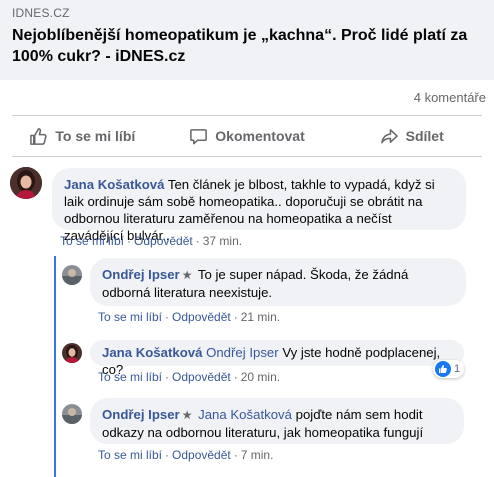 The image size is (494, 477). What do you see at coordinates (95, 136) in the screenshot?
I see `like-button-label: To se mi líbí` at bounding box center [95, 136].